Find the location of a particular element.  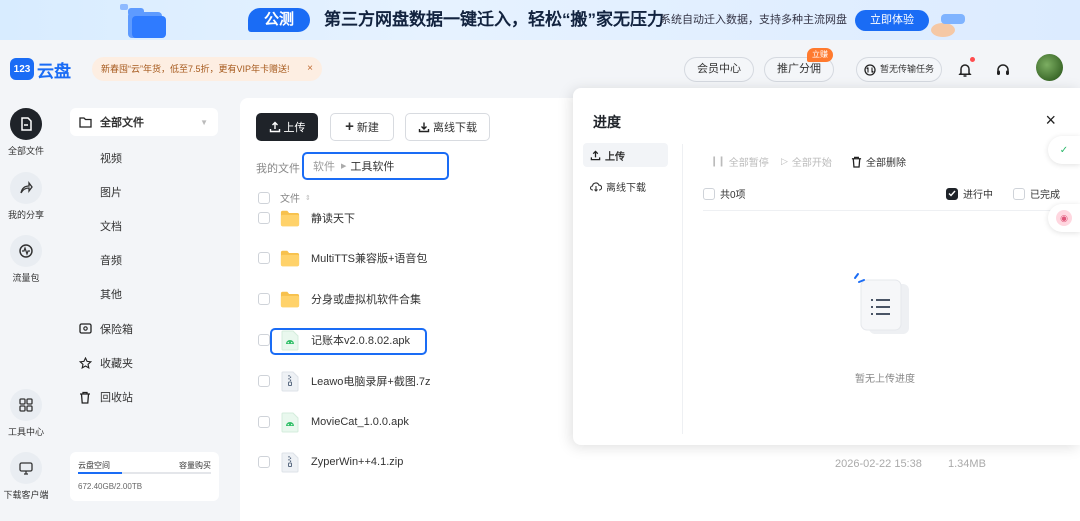

sort-icon: ⇕ is located at coordinates (308, 198).